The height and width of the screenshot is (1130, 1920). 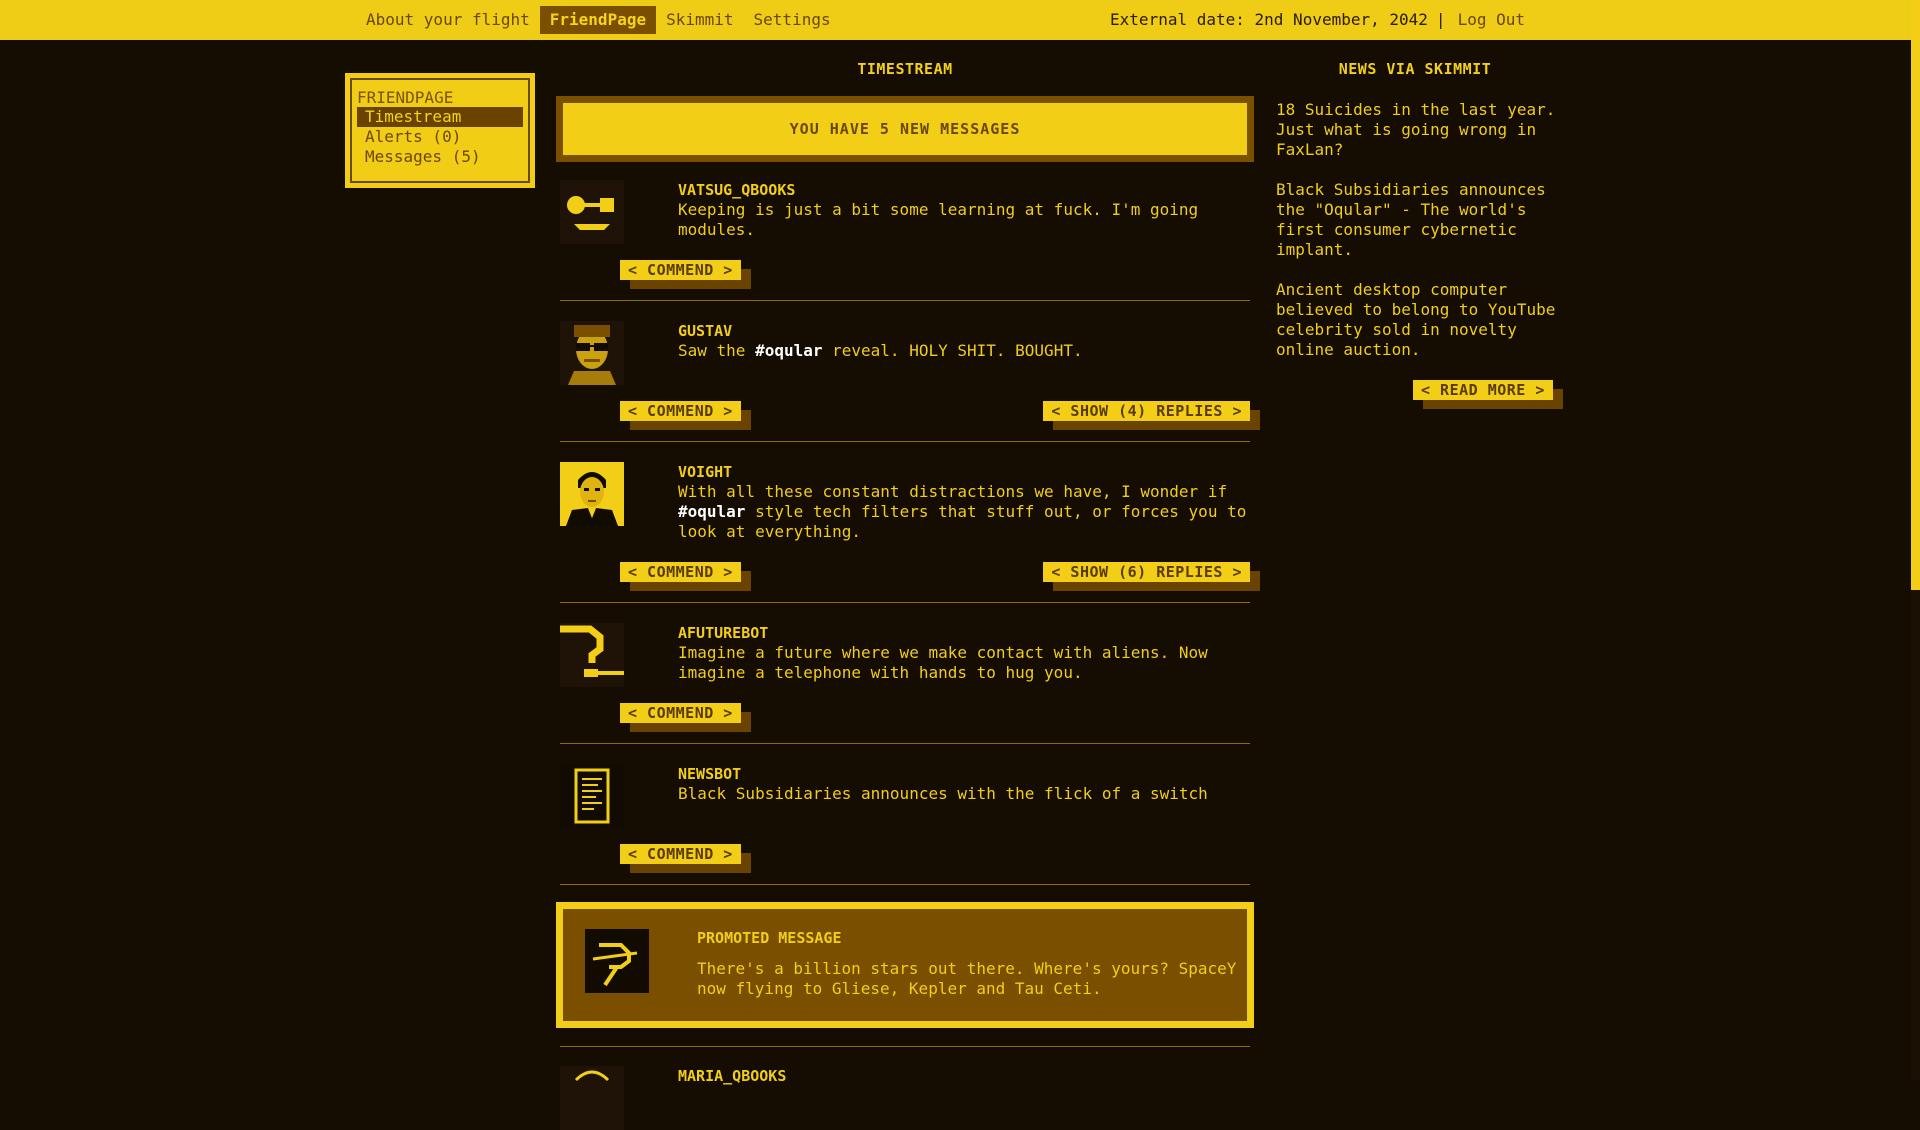 What do you see at coordinates (705, 472) in the screenshot?
I see `post-author: VOIGHT` at bounding box center [705, 472].